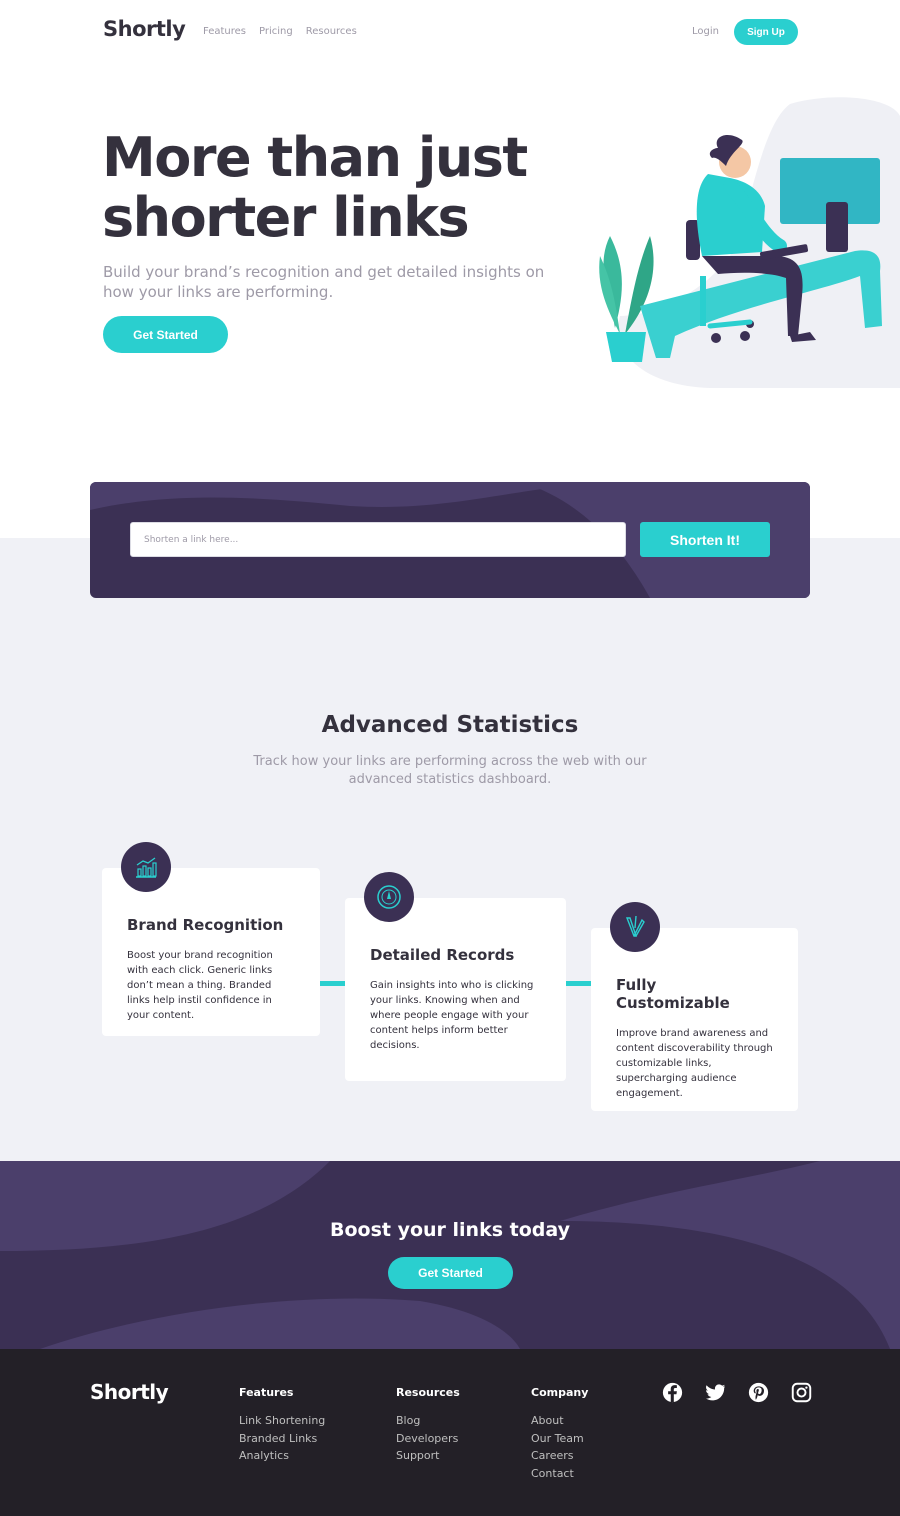 The image size is (900, 1516). Describe the element at coordinates (331, 31) in the screenshot. I see `nav-link-resources: Resources` at that location.